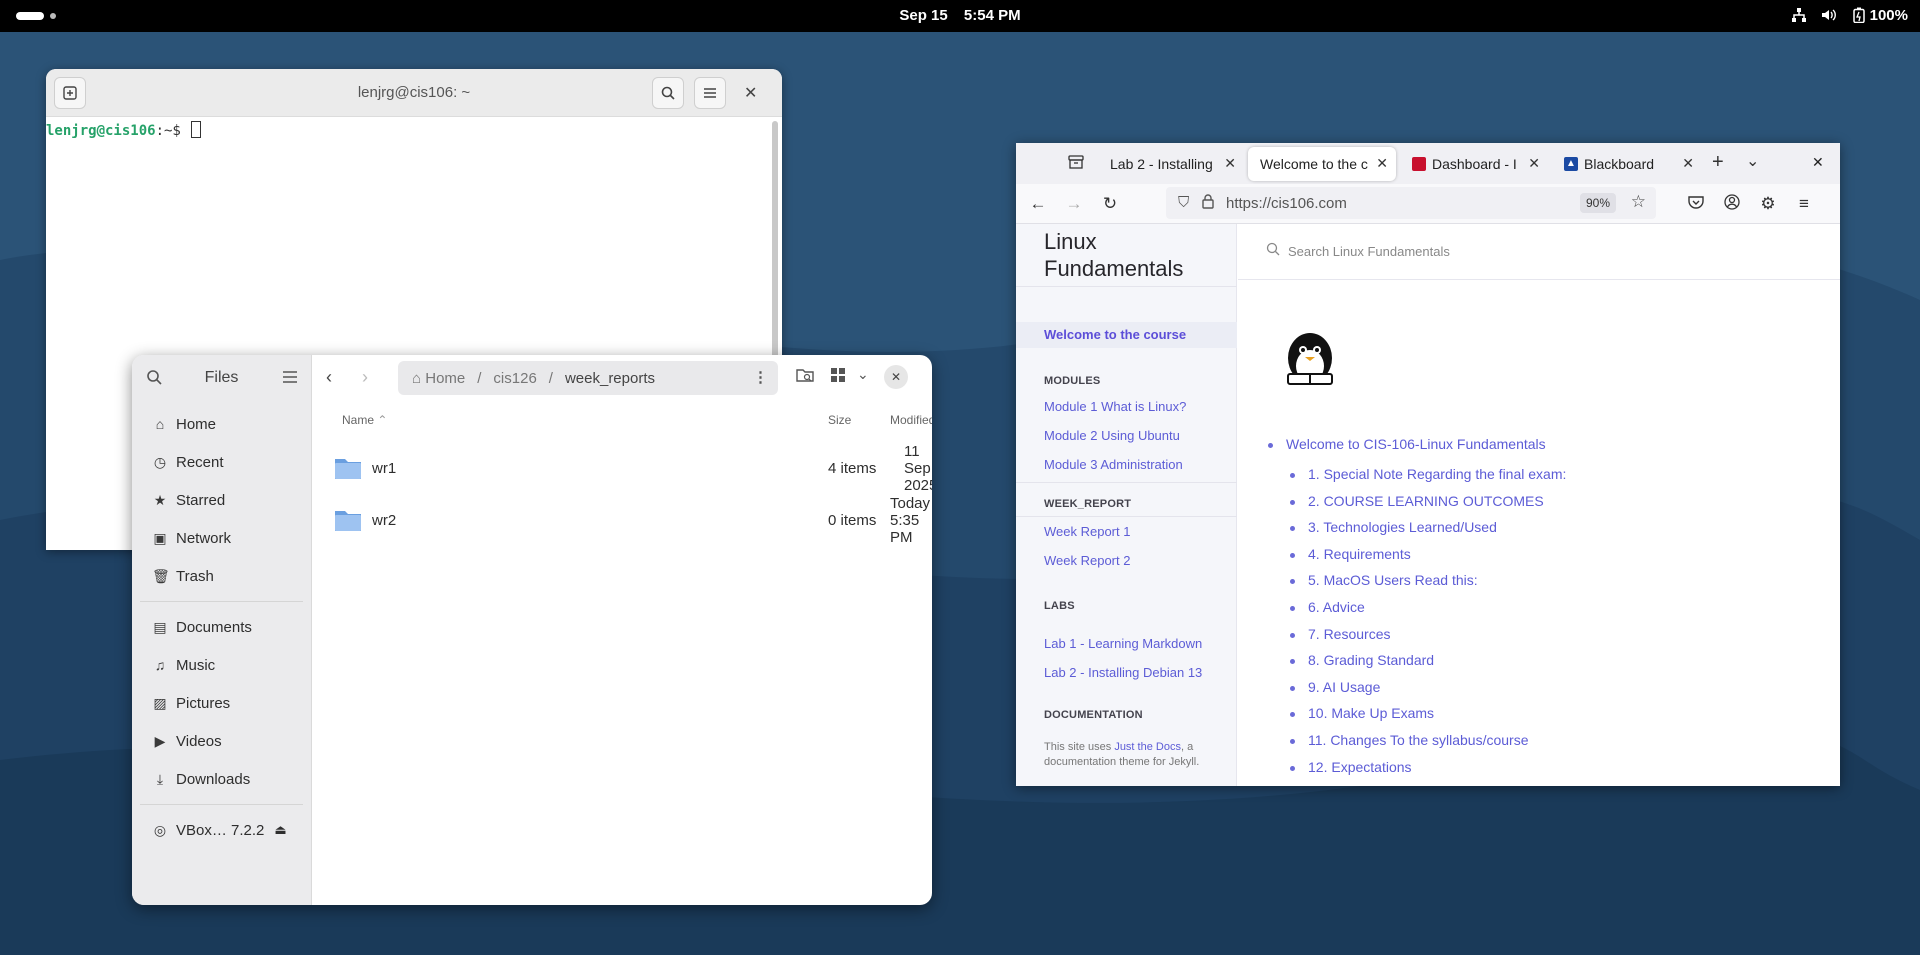  I want to click on terminal-menu-button, so click(710, 93).